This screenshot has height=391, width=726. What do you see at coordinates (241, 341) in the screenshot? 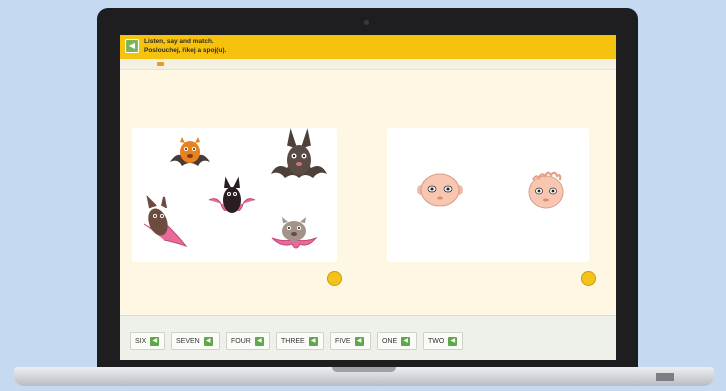
I see `word-label: FOUR` at bounding box center [241, 341].